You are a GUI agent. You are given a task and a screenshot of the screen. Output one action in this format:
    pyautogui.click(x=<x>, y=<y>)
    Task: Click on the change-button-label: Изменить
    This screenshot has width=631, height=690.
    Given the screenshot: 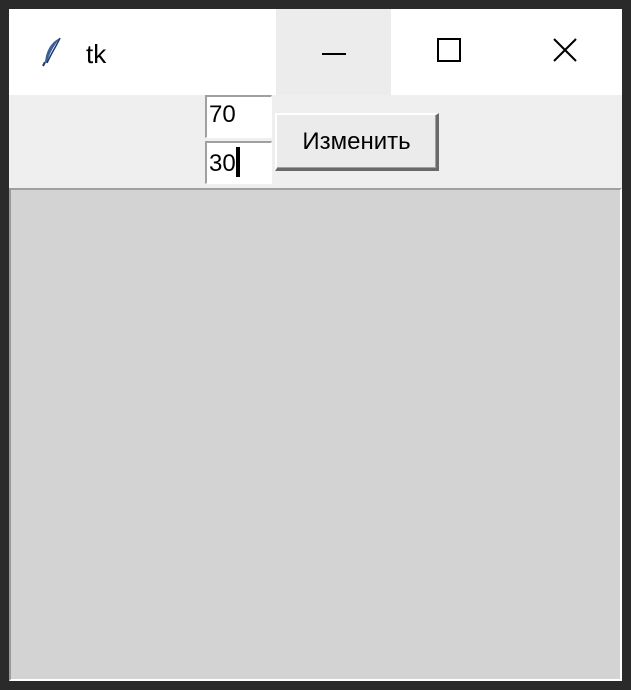 What is the action you would take?
    pyautogui.click(x=356, y=141)
    